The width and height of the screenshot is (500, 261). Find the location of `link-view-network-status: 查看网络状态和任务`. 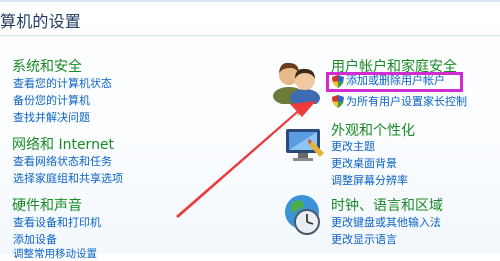

link-view-network-status: 查看网络状态和任务 is located at coordinates (62, 162).